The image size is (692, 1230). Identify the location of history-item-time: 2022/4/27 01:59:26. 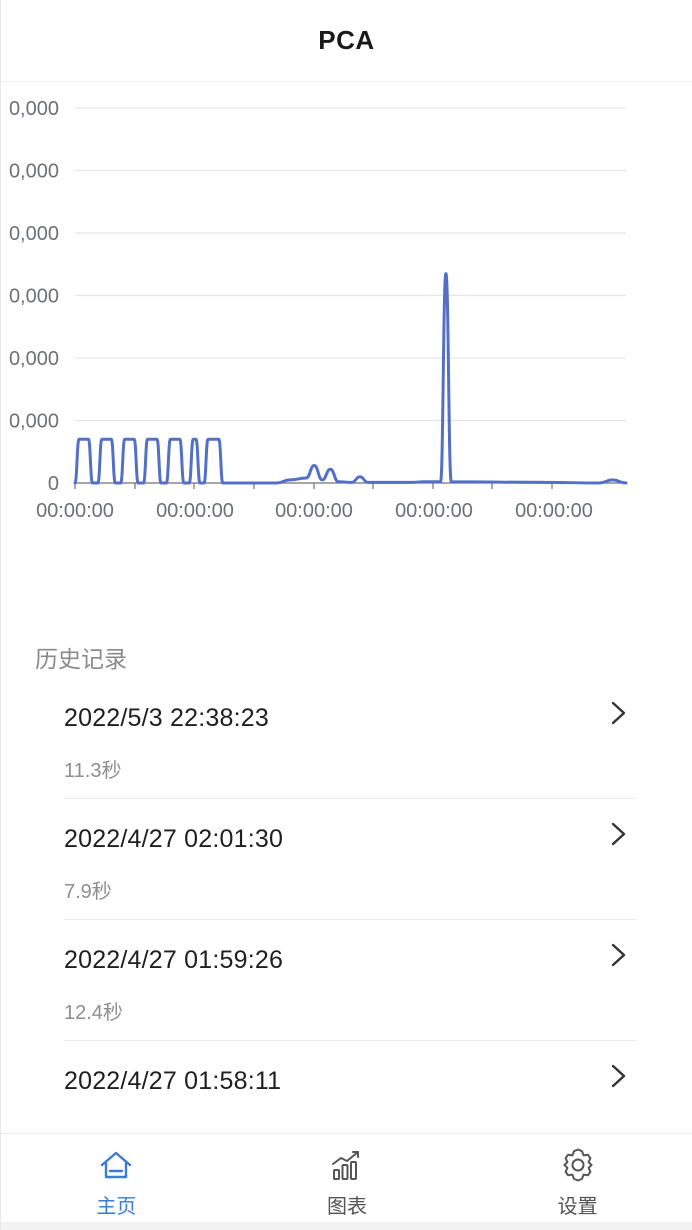
(174, 960).